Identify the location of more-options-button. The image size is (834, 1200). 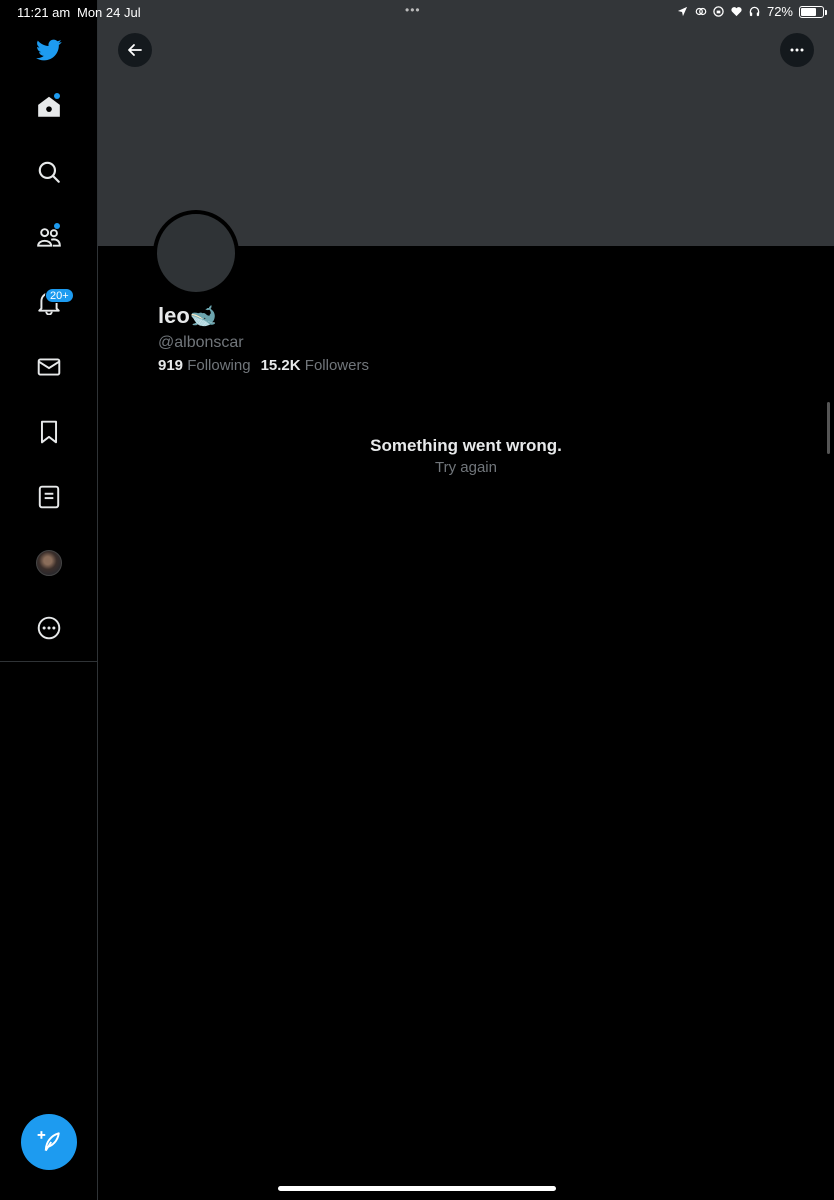
(797, 50).